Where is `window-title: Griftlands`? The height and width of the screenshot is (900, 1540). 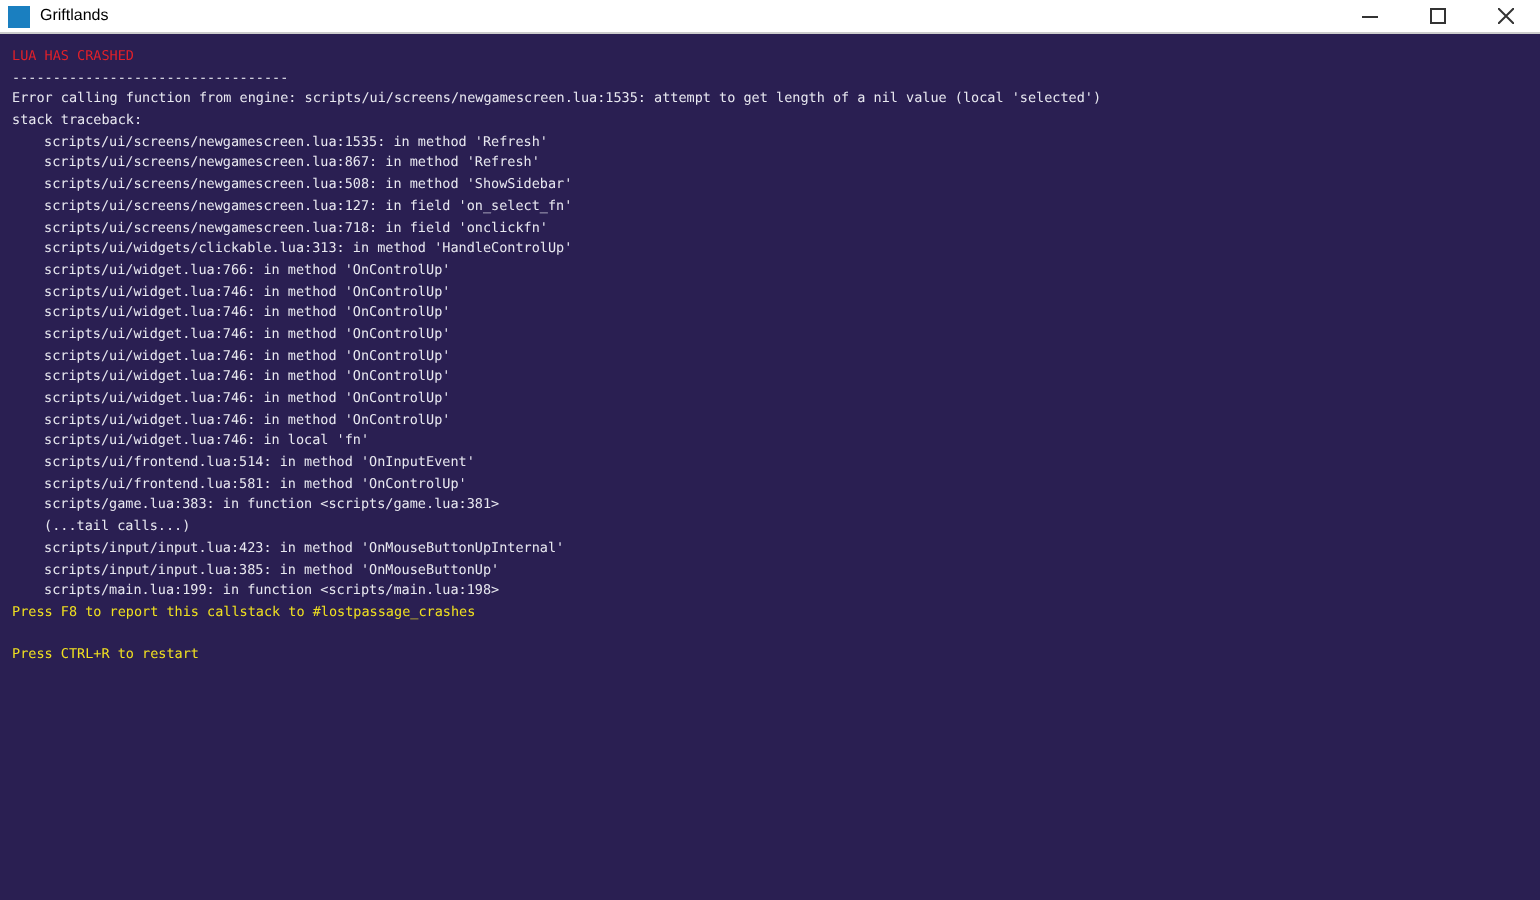 window-title: Griftlands is located at coordinates (74, 16).